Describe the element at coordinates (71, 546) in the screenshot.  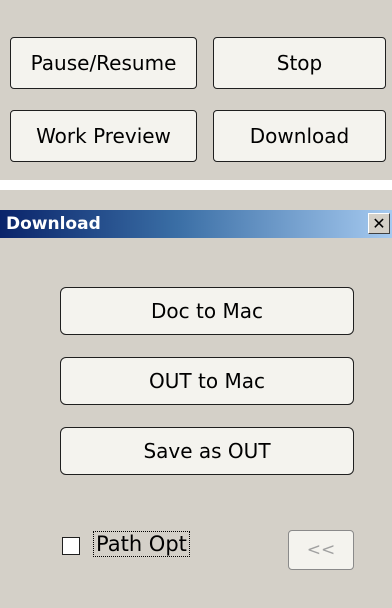
I see `path-opt-checkbox` at that location.